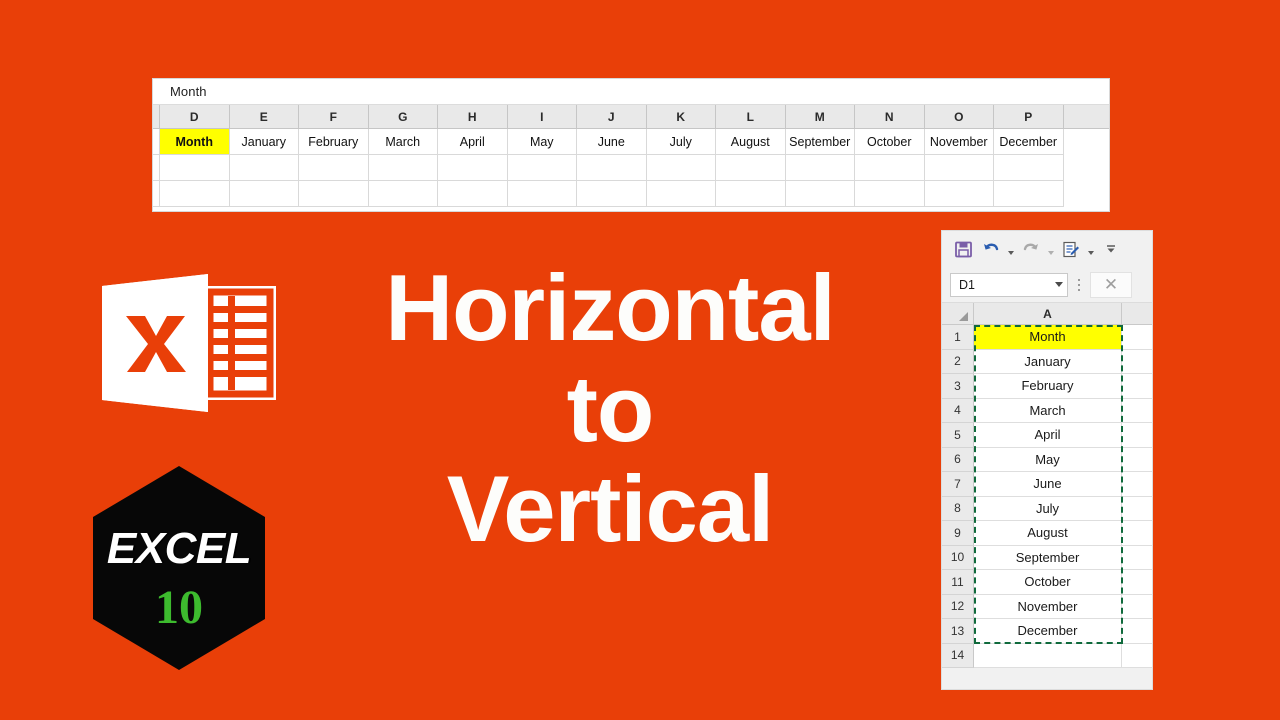 The width and height of the screenshot is (1280, 720). What do you see at coordinates (1137, 533) in the screenshot?
I see `cell-b9` at bounding box center [1137, 533].